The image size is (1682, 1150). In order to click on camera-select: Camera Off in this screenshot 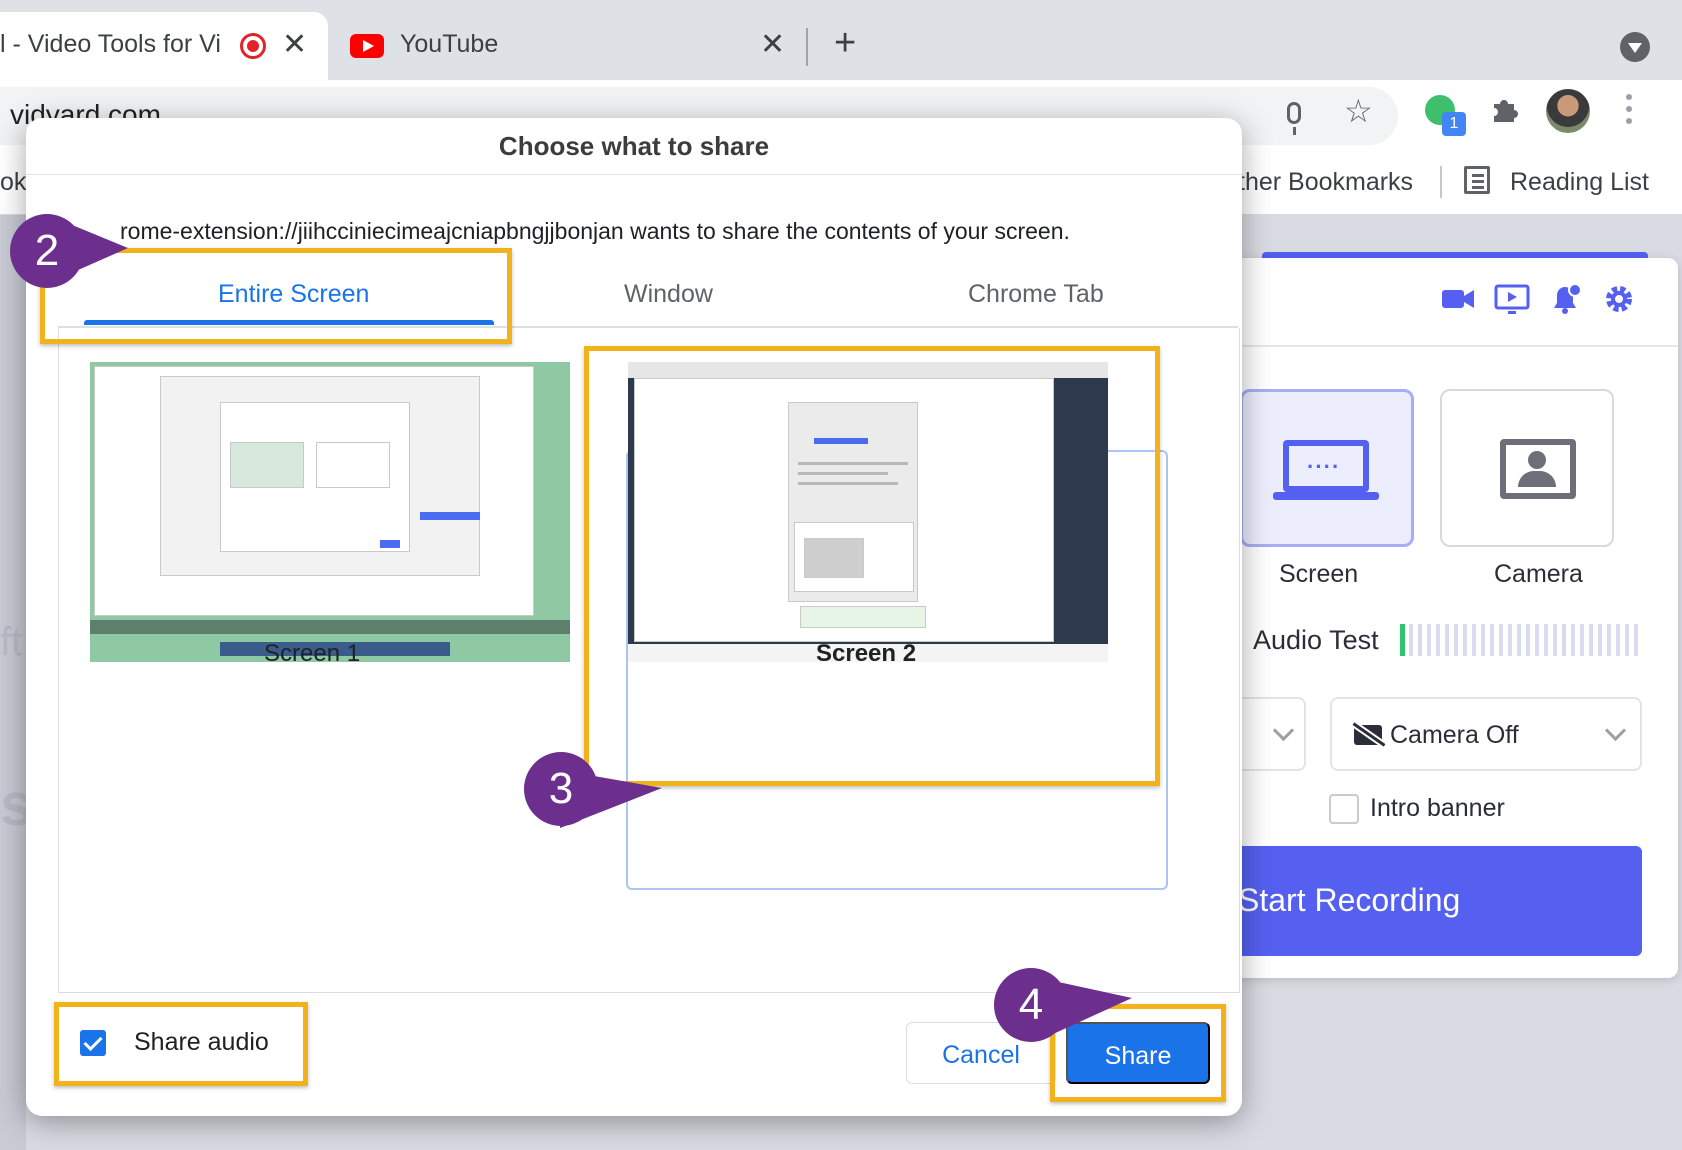, I will do `click(1486, 734)`.